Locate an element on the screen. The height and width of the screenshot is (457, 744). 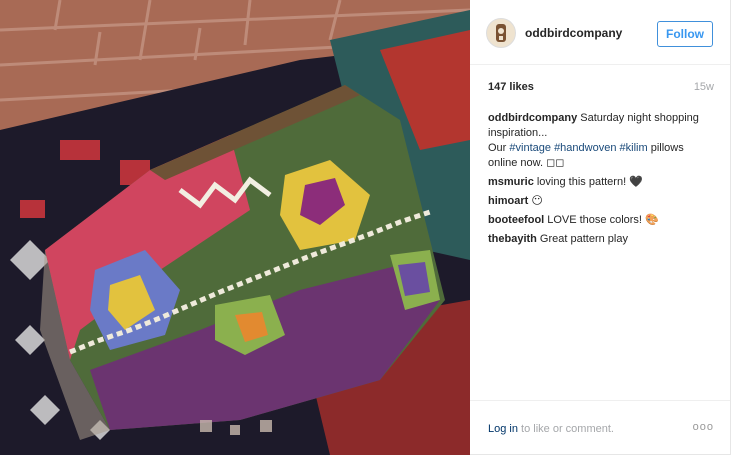
bird-logo-icon is located at coordinates (501, 33).